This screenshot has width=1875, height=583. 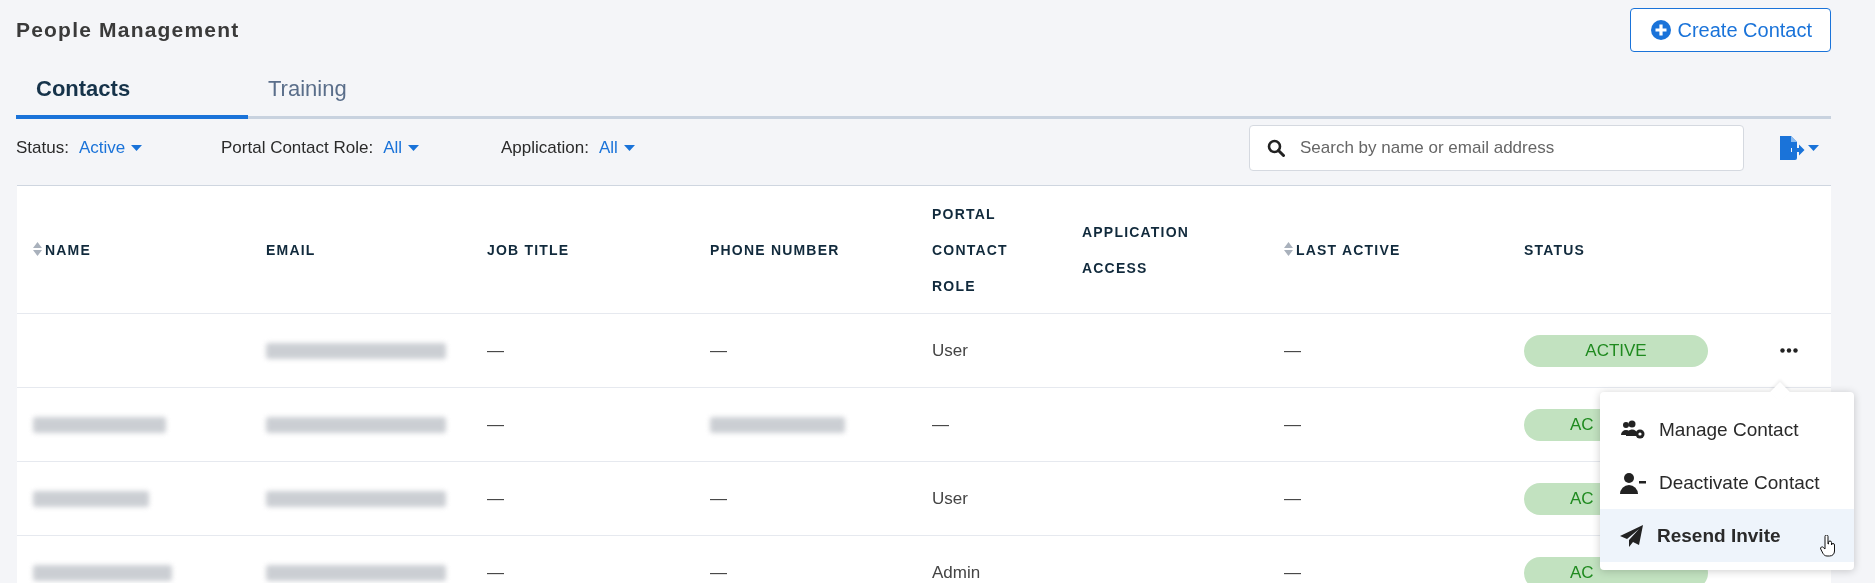 What do you see at coordinates (297, 148) in the screenshot?
I see `filter-label: Portal Contact Role:` at bounding box center [297, 148].